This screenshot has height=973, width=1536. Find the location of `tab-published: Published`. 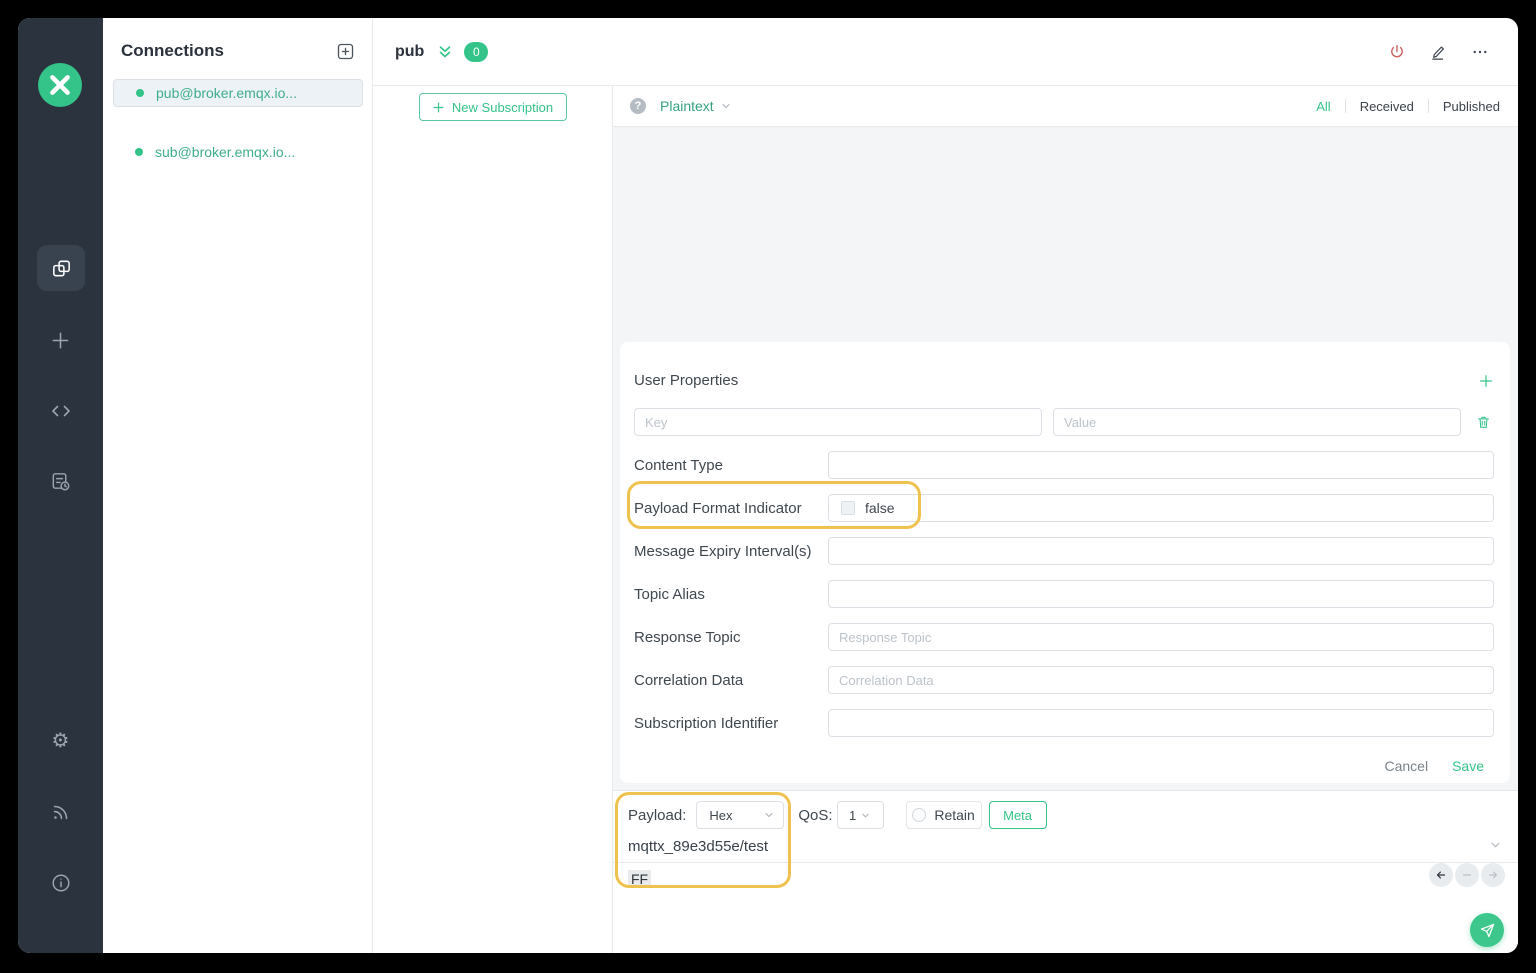

tab-published: Published is located at coordinates (1465, 106).